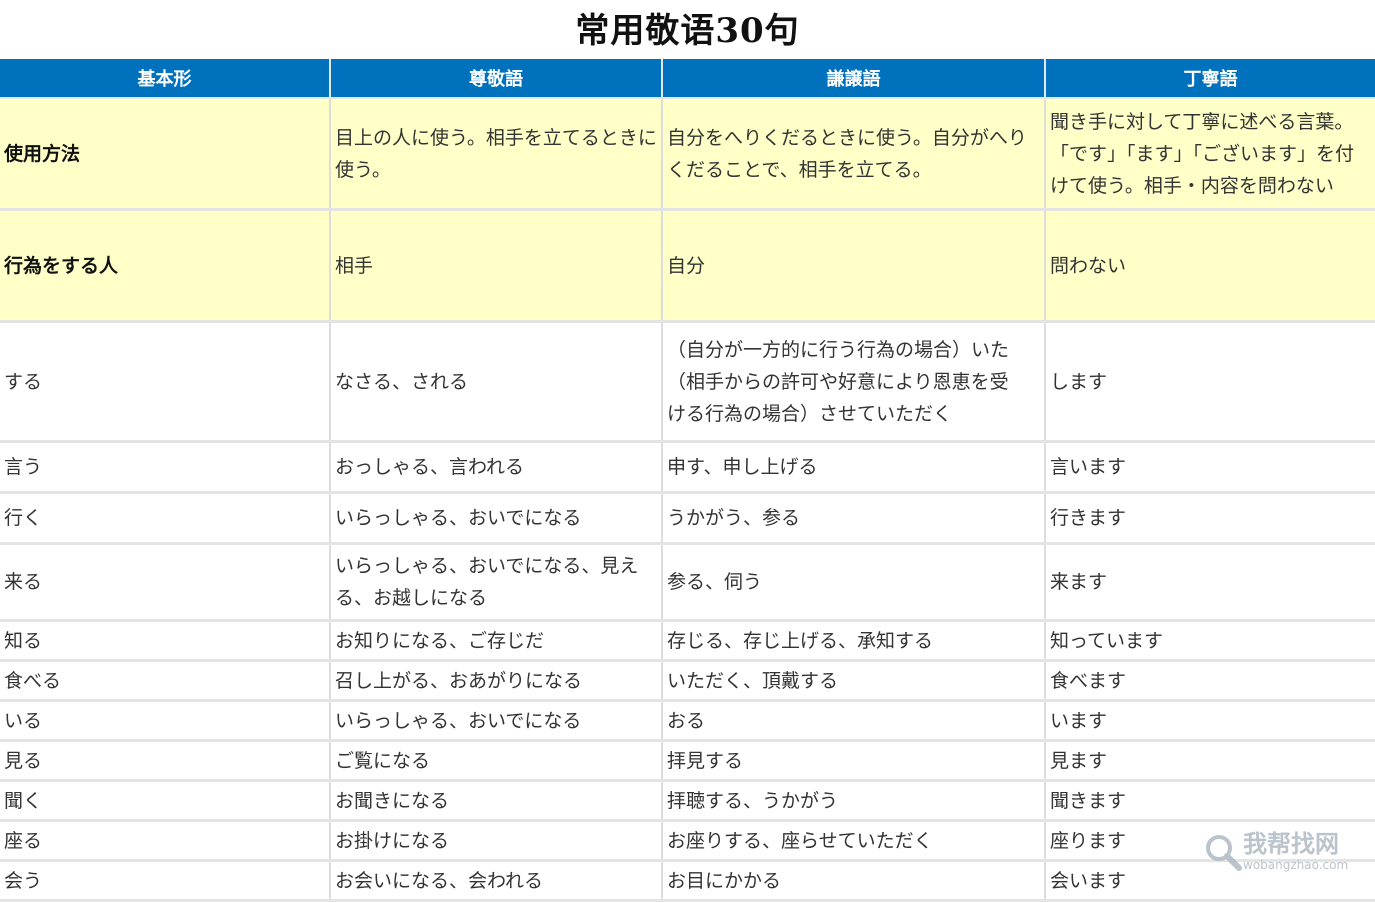 The width and height of the screenshot is (1375, 902). Describe the element at coordinates (1210, 582) in the screenshot. I see `table-cell: 来ます` at that location.